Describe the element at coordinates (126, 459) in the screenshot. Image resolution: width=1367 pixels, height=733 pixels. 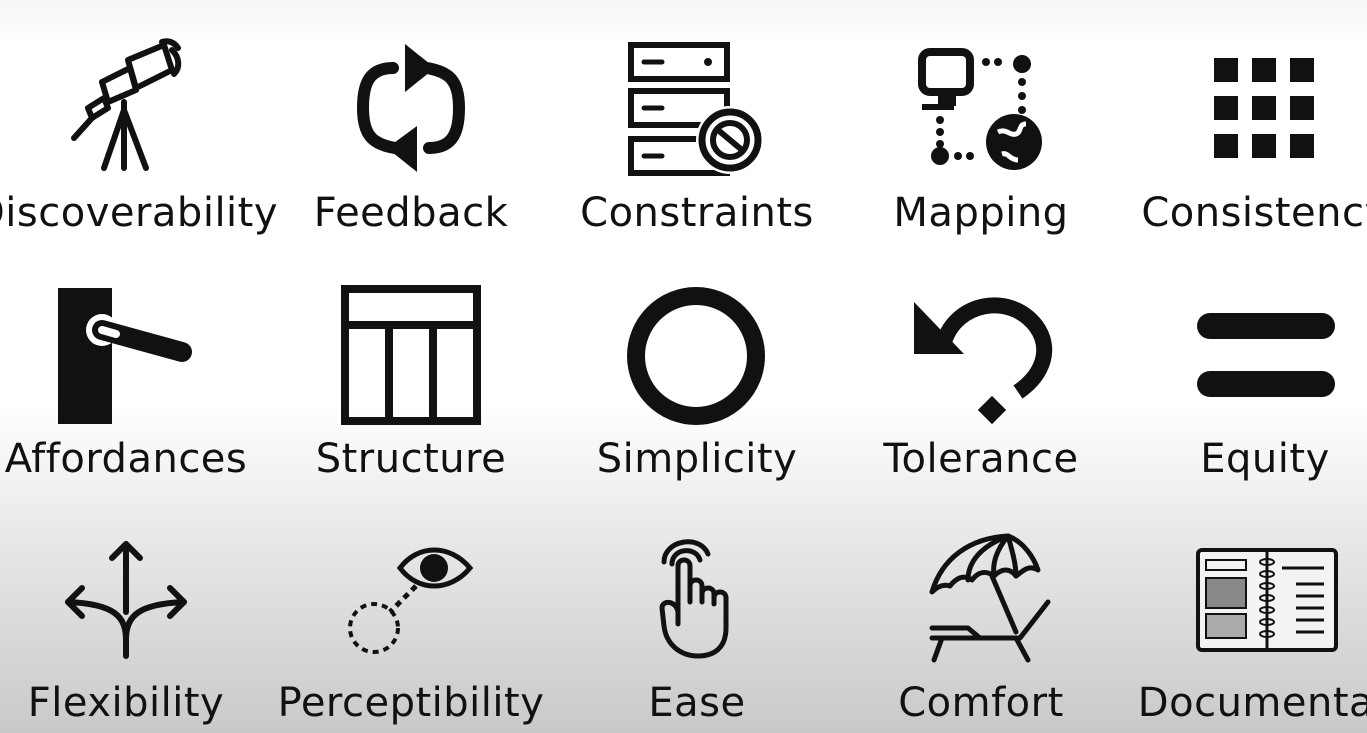
I see `label-affordances: Affordances` at that location.